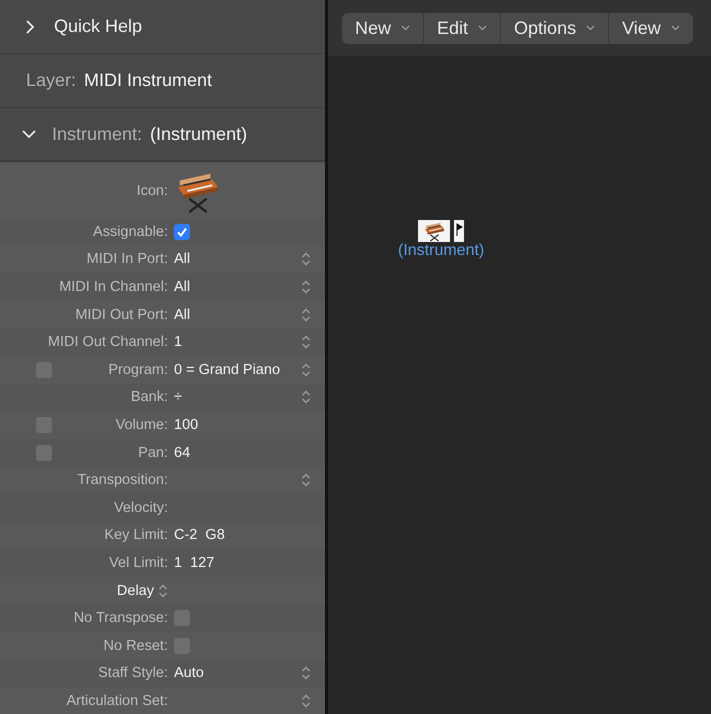 The image size is (711, 714). What do you see at coordinates (441, 251) in the screenshot?
I see `object-name: (Instrument)` at bounding box center [441, 251].